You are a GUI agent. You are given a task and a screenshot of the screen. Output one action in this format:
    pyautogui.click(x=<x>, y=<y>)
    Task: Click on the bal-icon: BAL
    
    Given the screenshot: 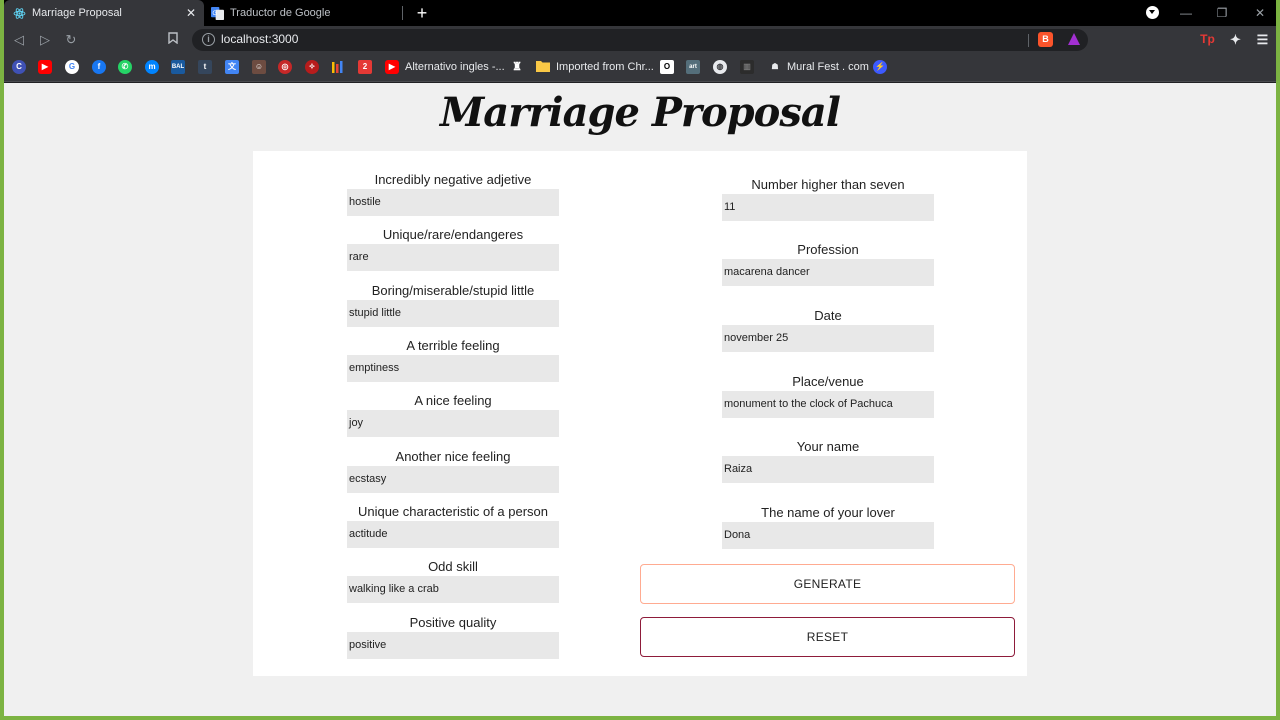 What is the action you would take?
    pyautogui.click(x=178, y=67)
    